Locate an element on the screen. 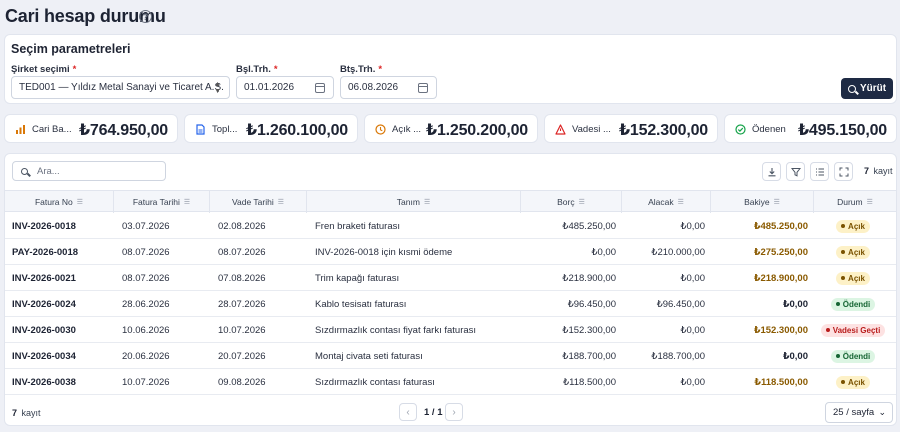 Image resolution: width=900 pixels, height=432 pixels. filter-button is located at coordinates (795, 171).